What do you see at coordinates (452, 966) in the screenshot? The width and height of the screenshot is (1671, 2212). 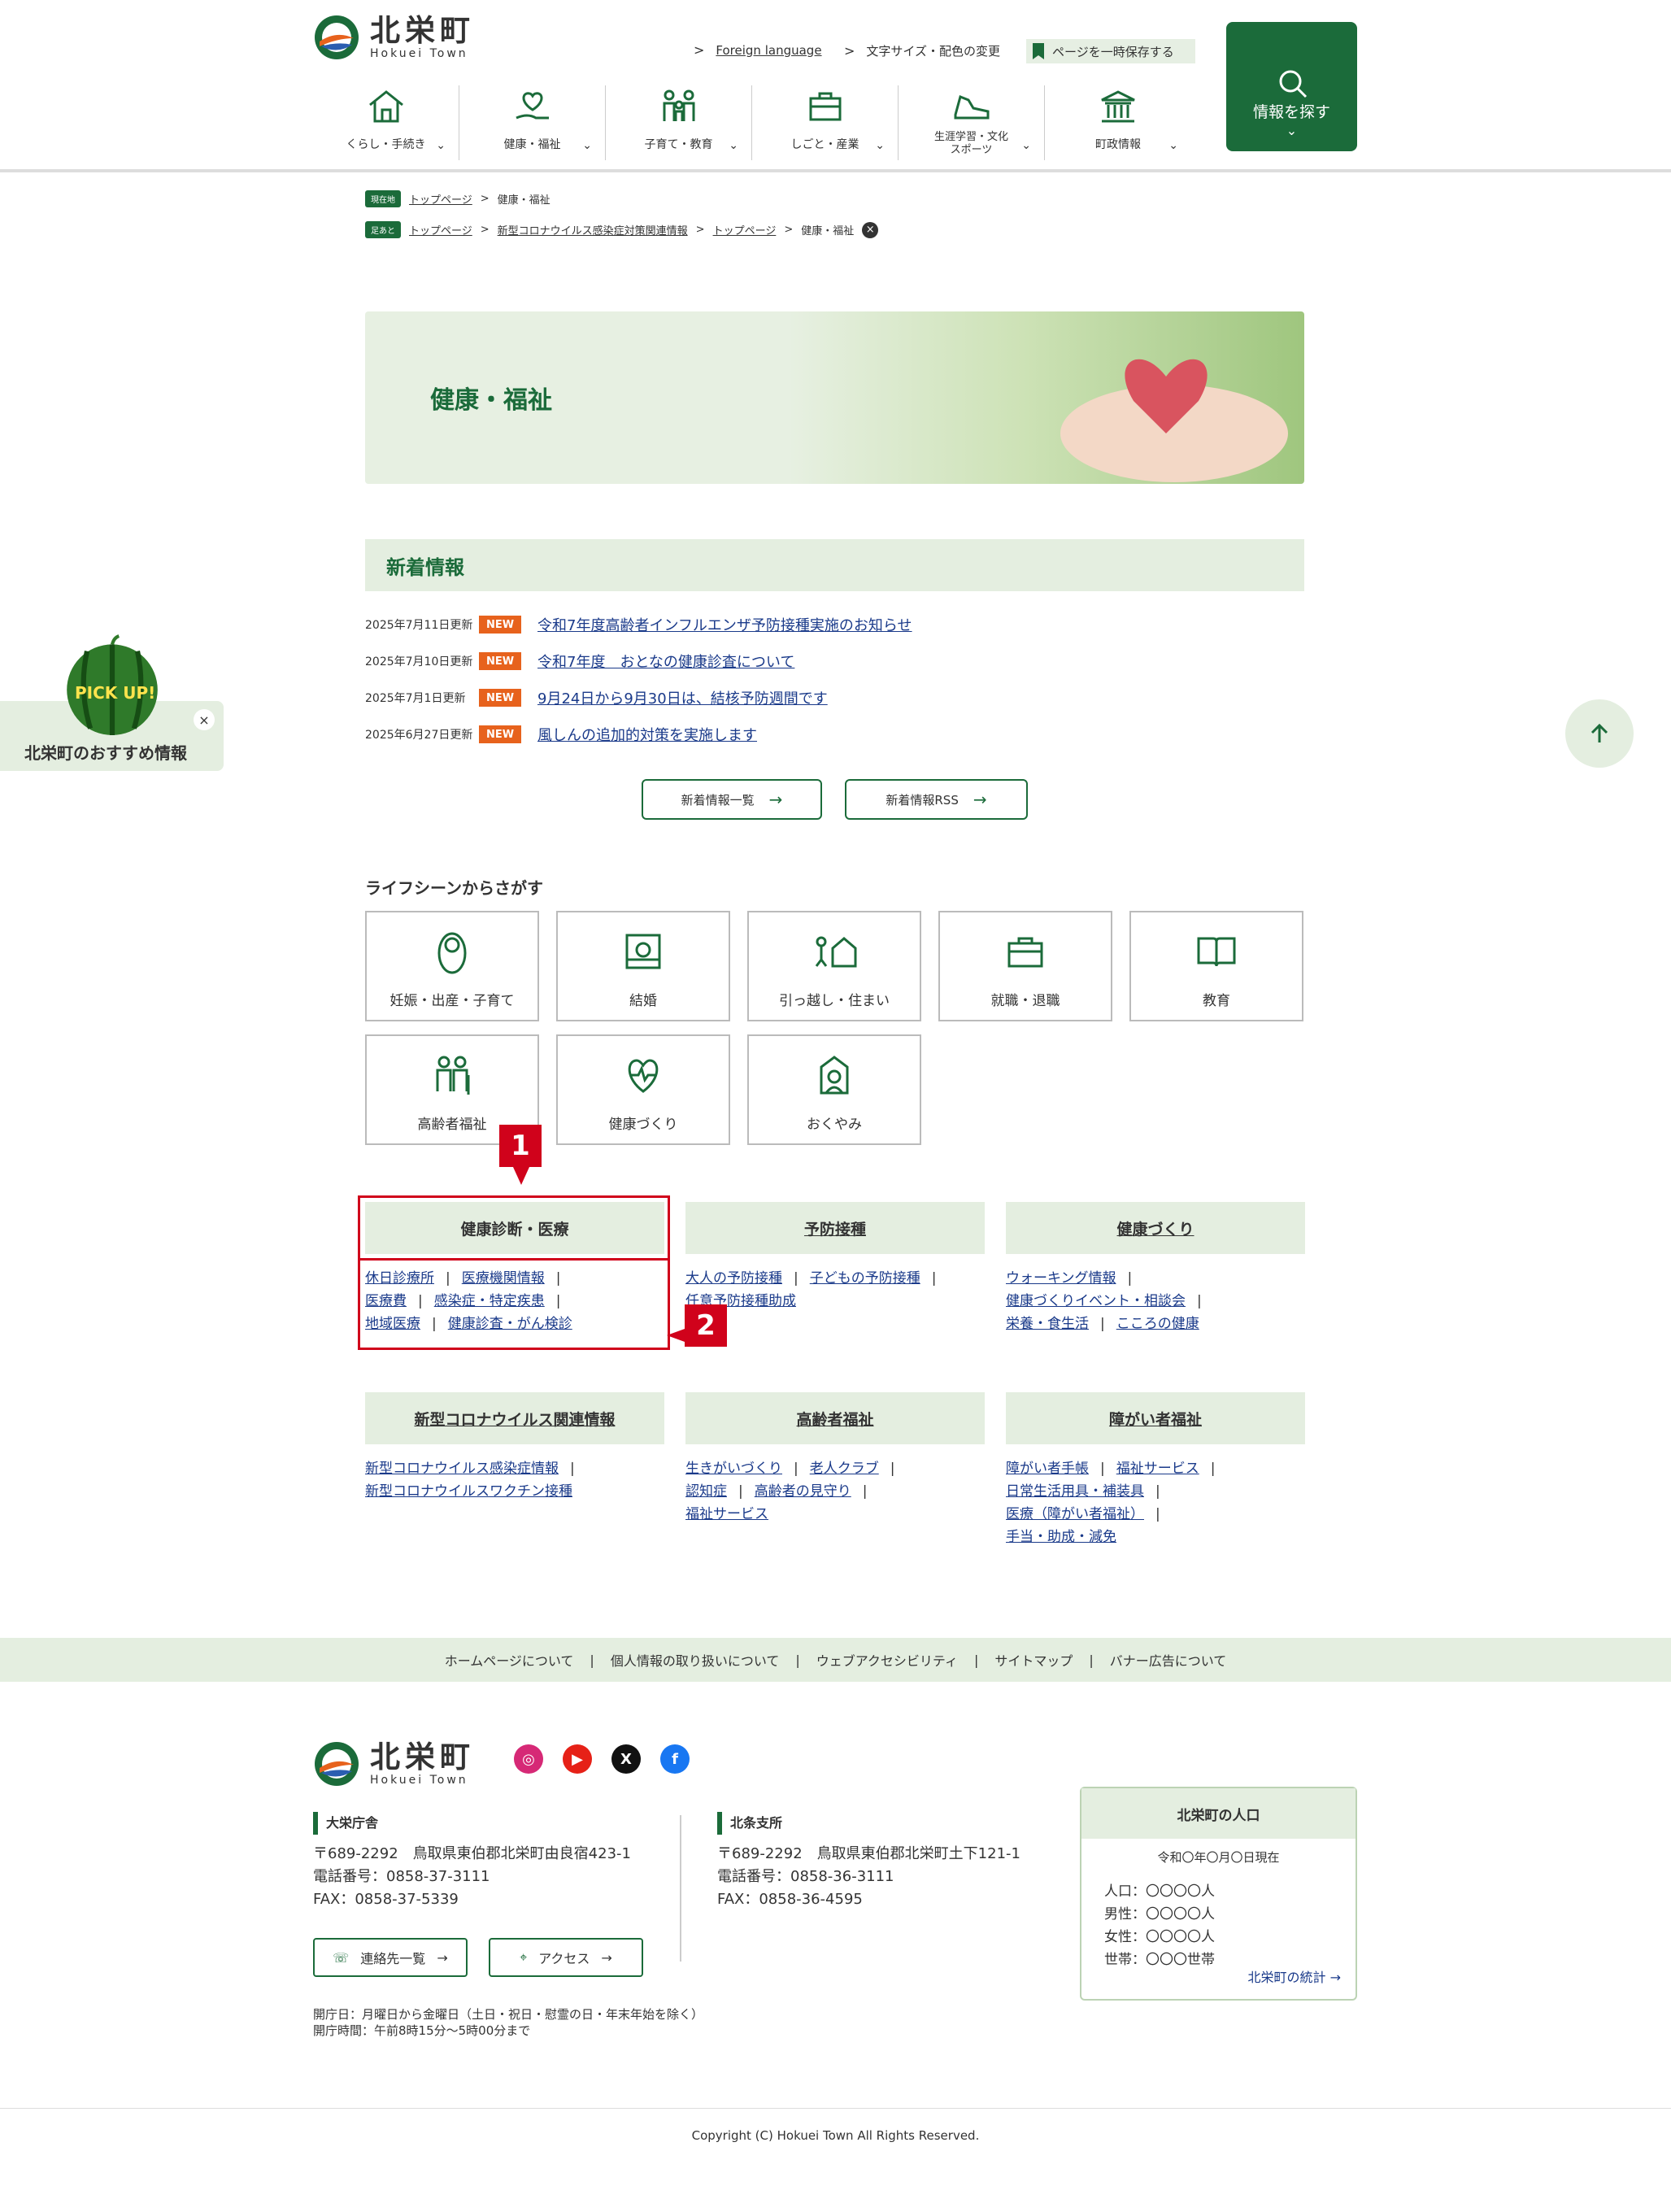 I see `life-pregnancy: 妊娠・出産・子育て` at bounding box center [452, 966].